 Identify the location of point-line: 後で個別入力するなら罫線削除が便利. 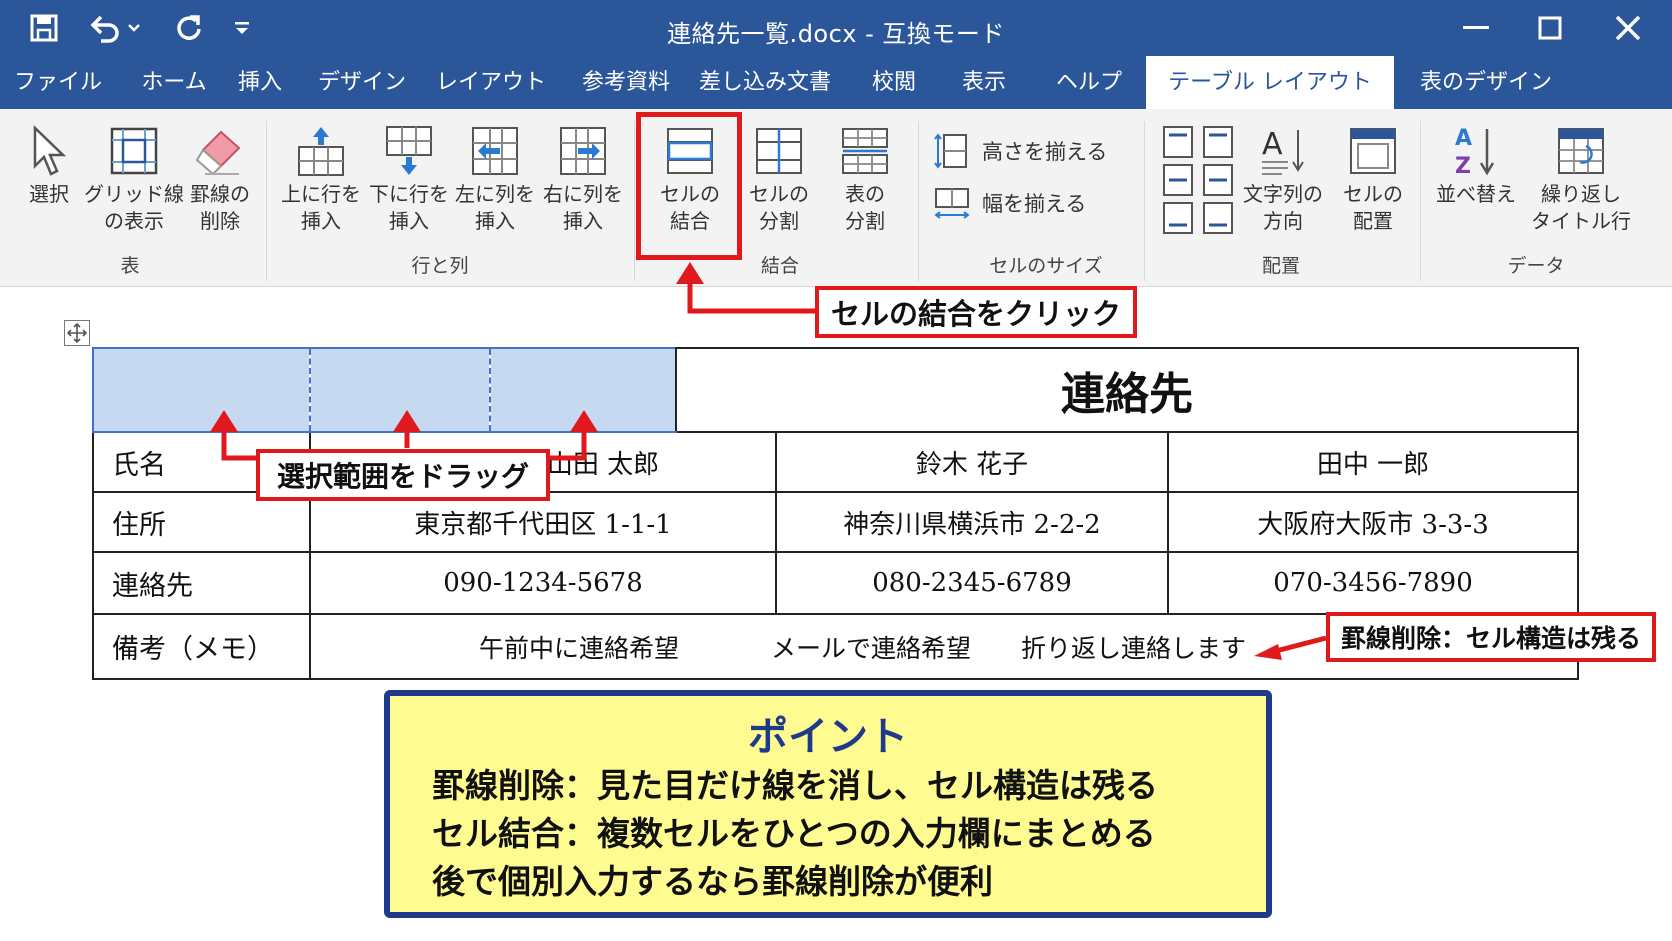
(712, 881).